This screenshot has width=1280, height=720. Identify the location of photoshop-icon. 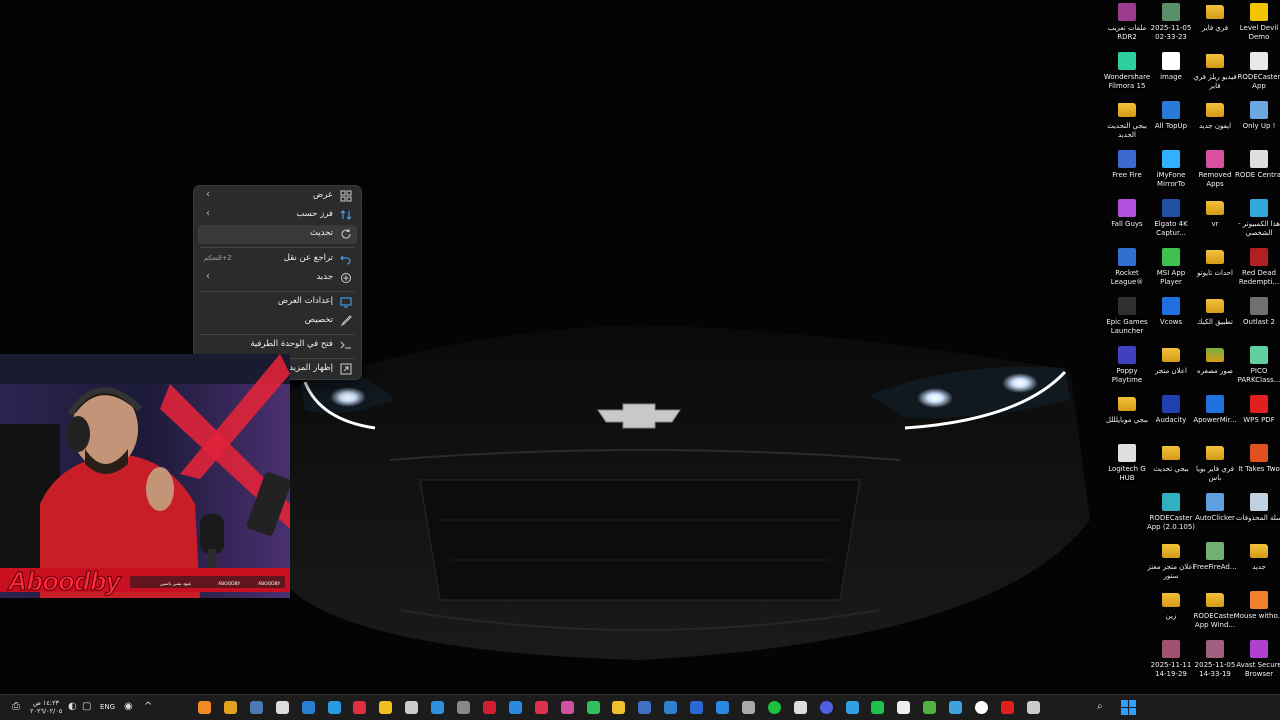
(697, 707).